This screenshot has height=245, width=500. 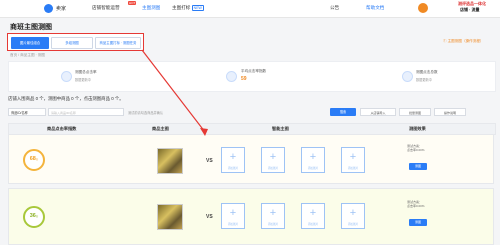 What do you see at coordinates (450, 112) in the screenshot?
I see `instructions-button: 操作说明` at bounding box center [450, 112].